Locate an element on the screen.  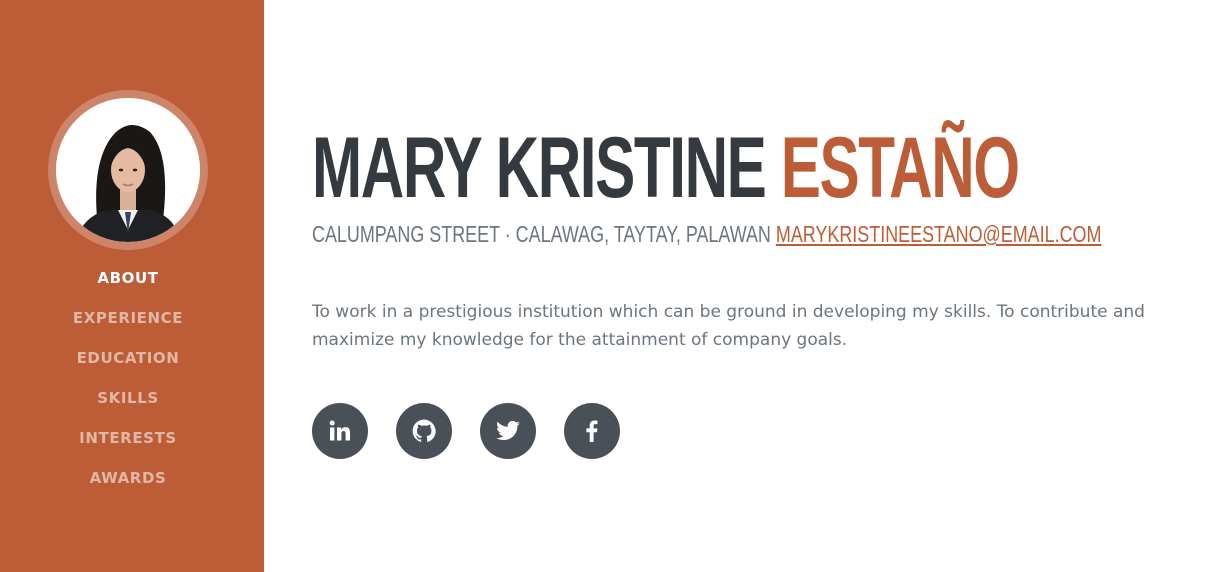
first-name: MARY KRISTINE is located at coordinates (539, 168).